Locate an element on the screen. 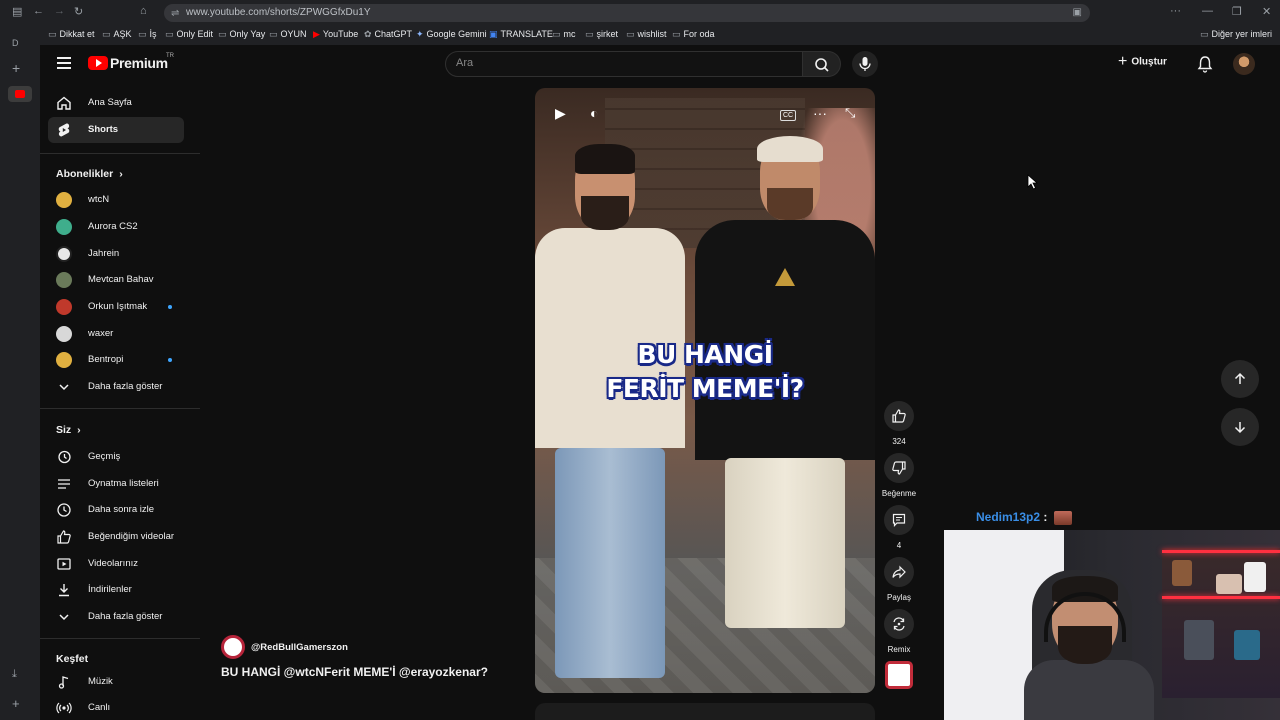 Image resolution: width=1280 pixels, height=720 pixels. like-button: 324 is located at coordinates (899, 423).